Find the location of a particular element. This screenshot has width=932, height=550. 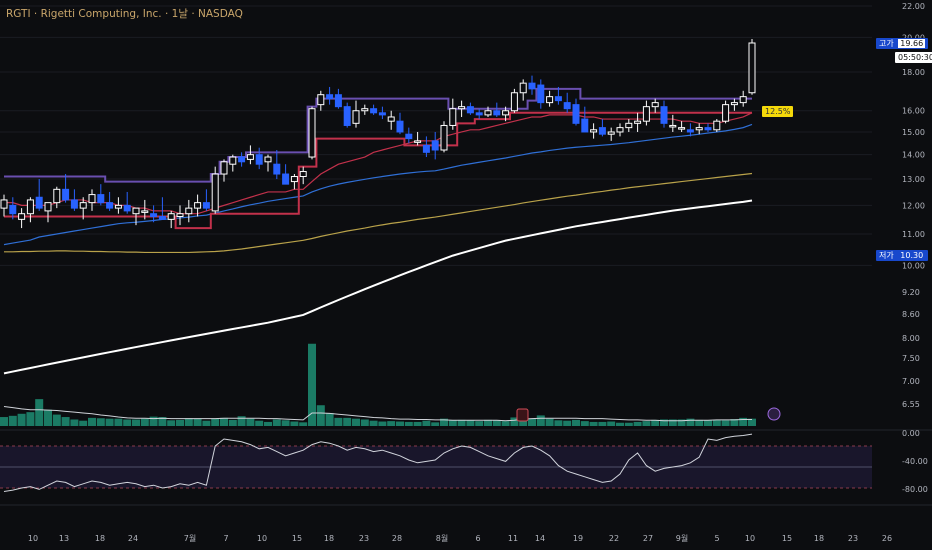

time-tick-label: 19 is located at coordinates (578, 538).